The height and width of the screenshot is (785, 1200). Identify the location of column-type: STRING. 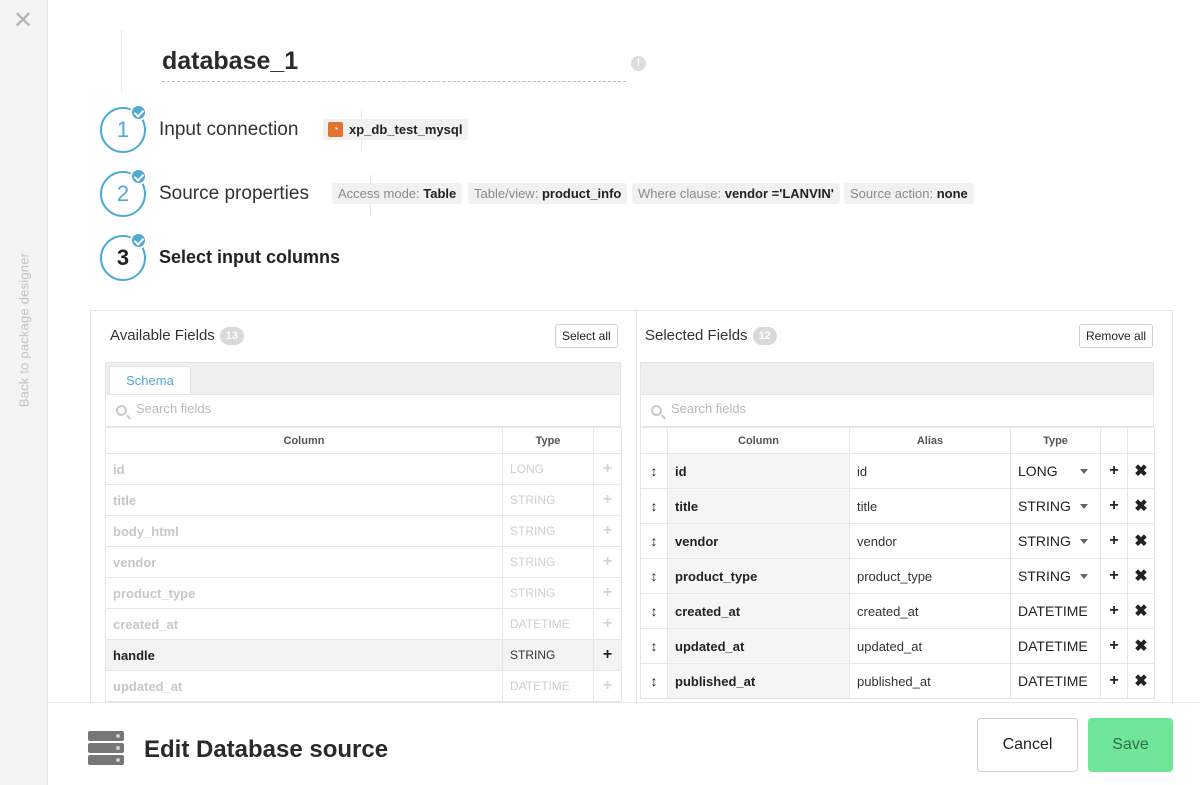
(548, 655).